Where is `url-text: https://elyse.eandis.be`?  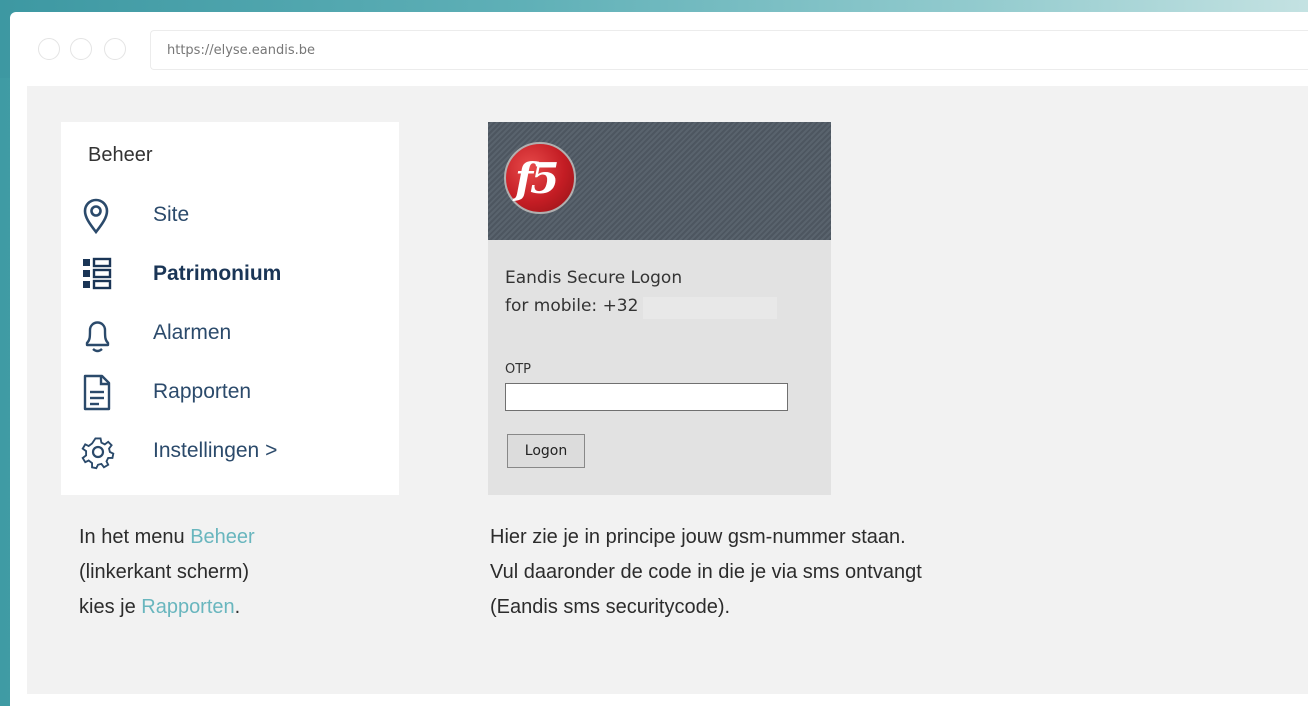 url-text: https://elyse.eandis.be is located at coordinates (241, 50).